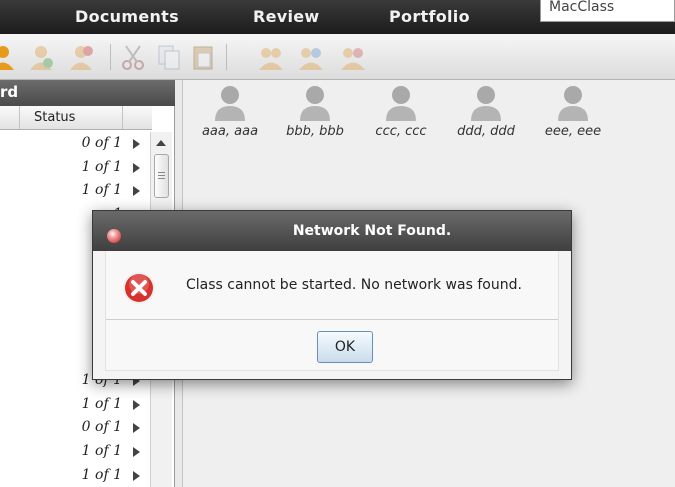 Image resolution: width=675 pixels, height=487 pixels. Describe the element at coordinates (54, 117) in the screenshot. I see `status-column-header: Status` at that location.